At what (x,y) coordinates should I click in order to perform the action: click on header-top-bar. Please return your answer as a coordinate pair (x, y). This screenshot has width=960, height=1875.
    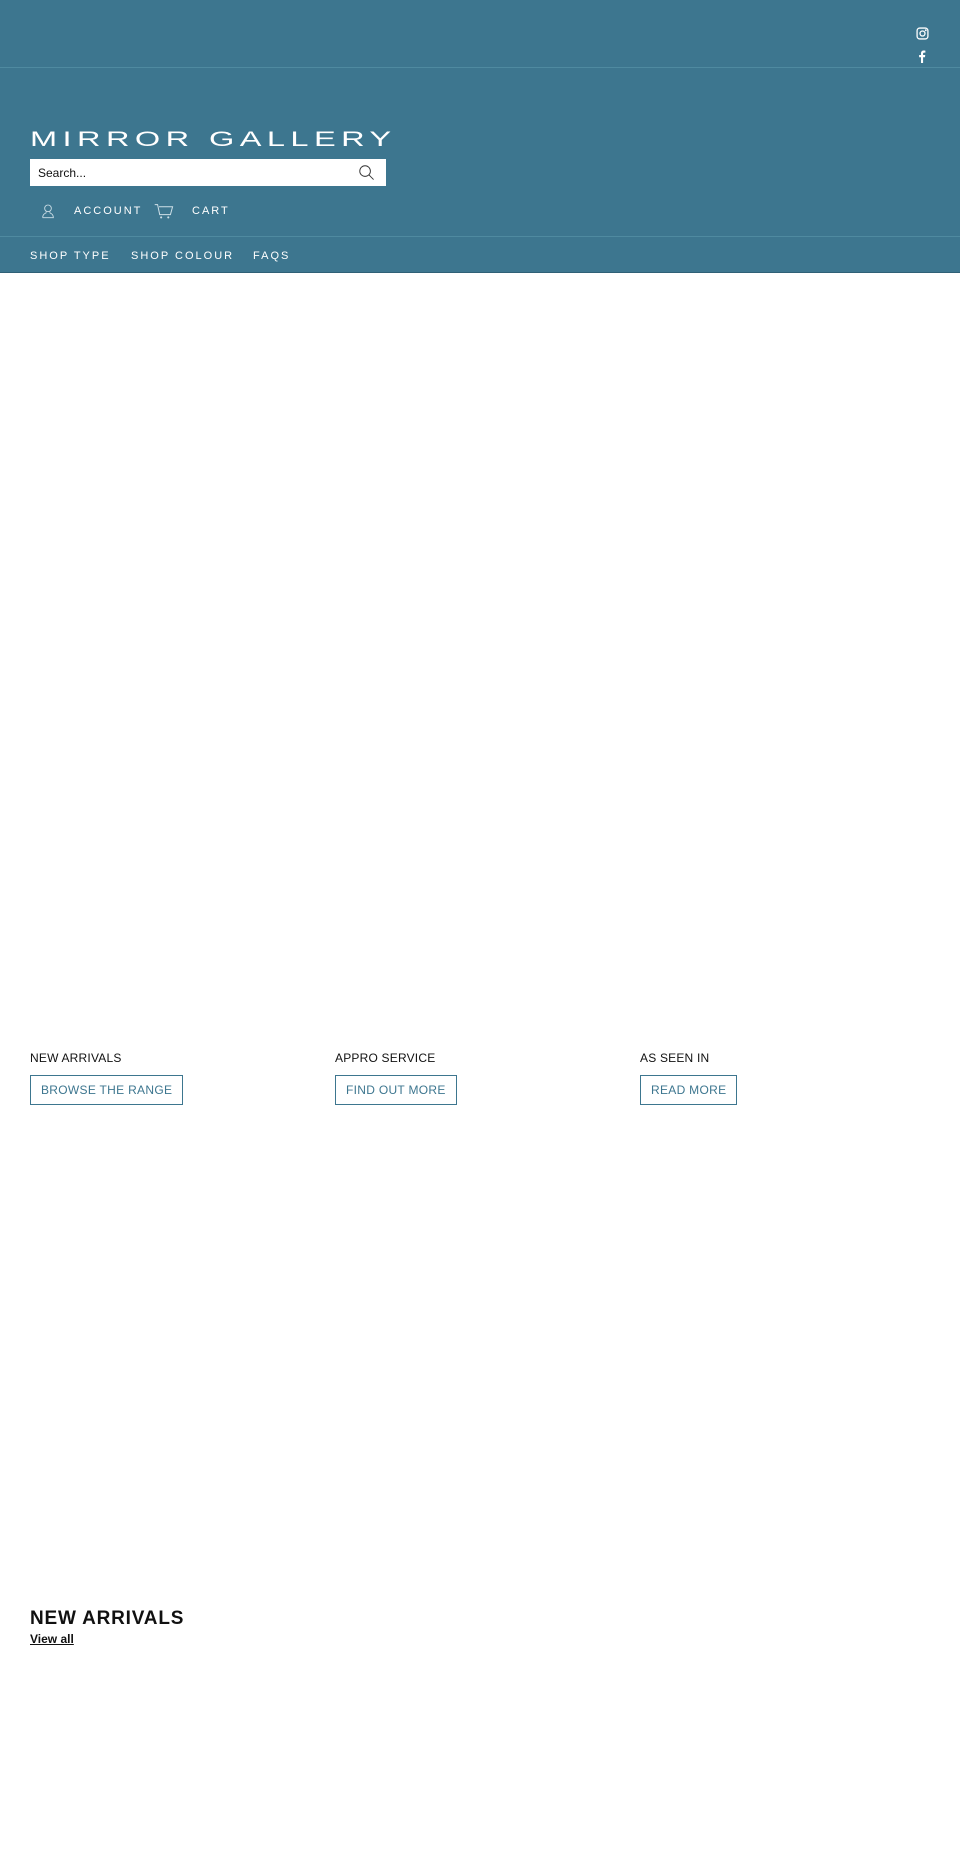
    Looking at the image, I should click on (480, 34).